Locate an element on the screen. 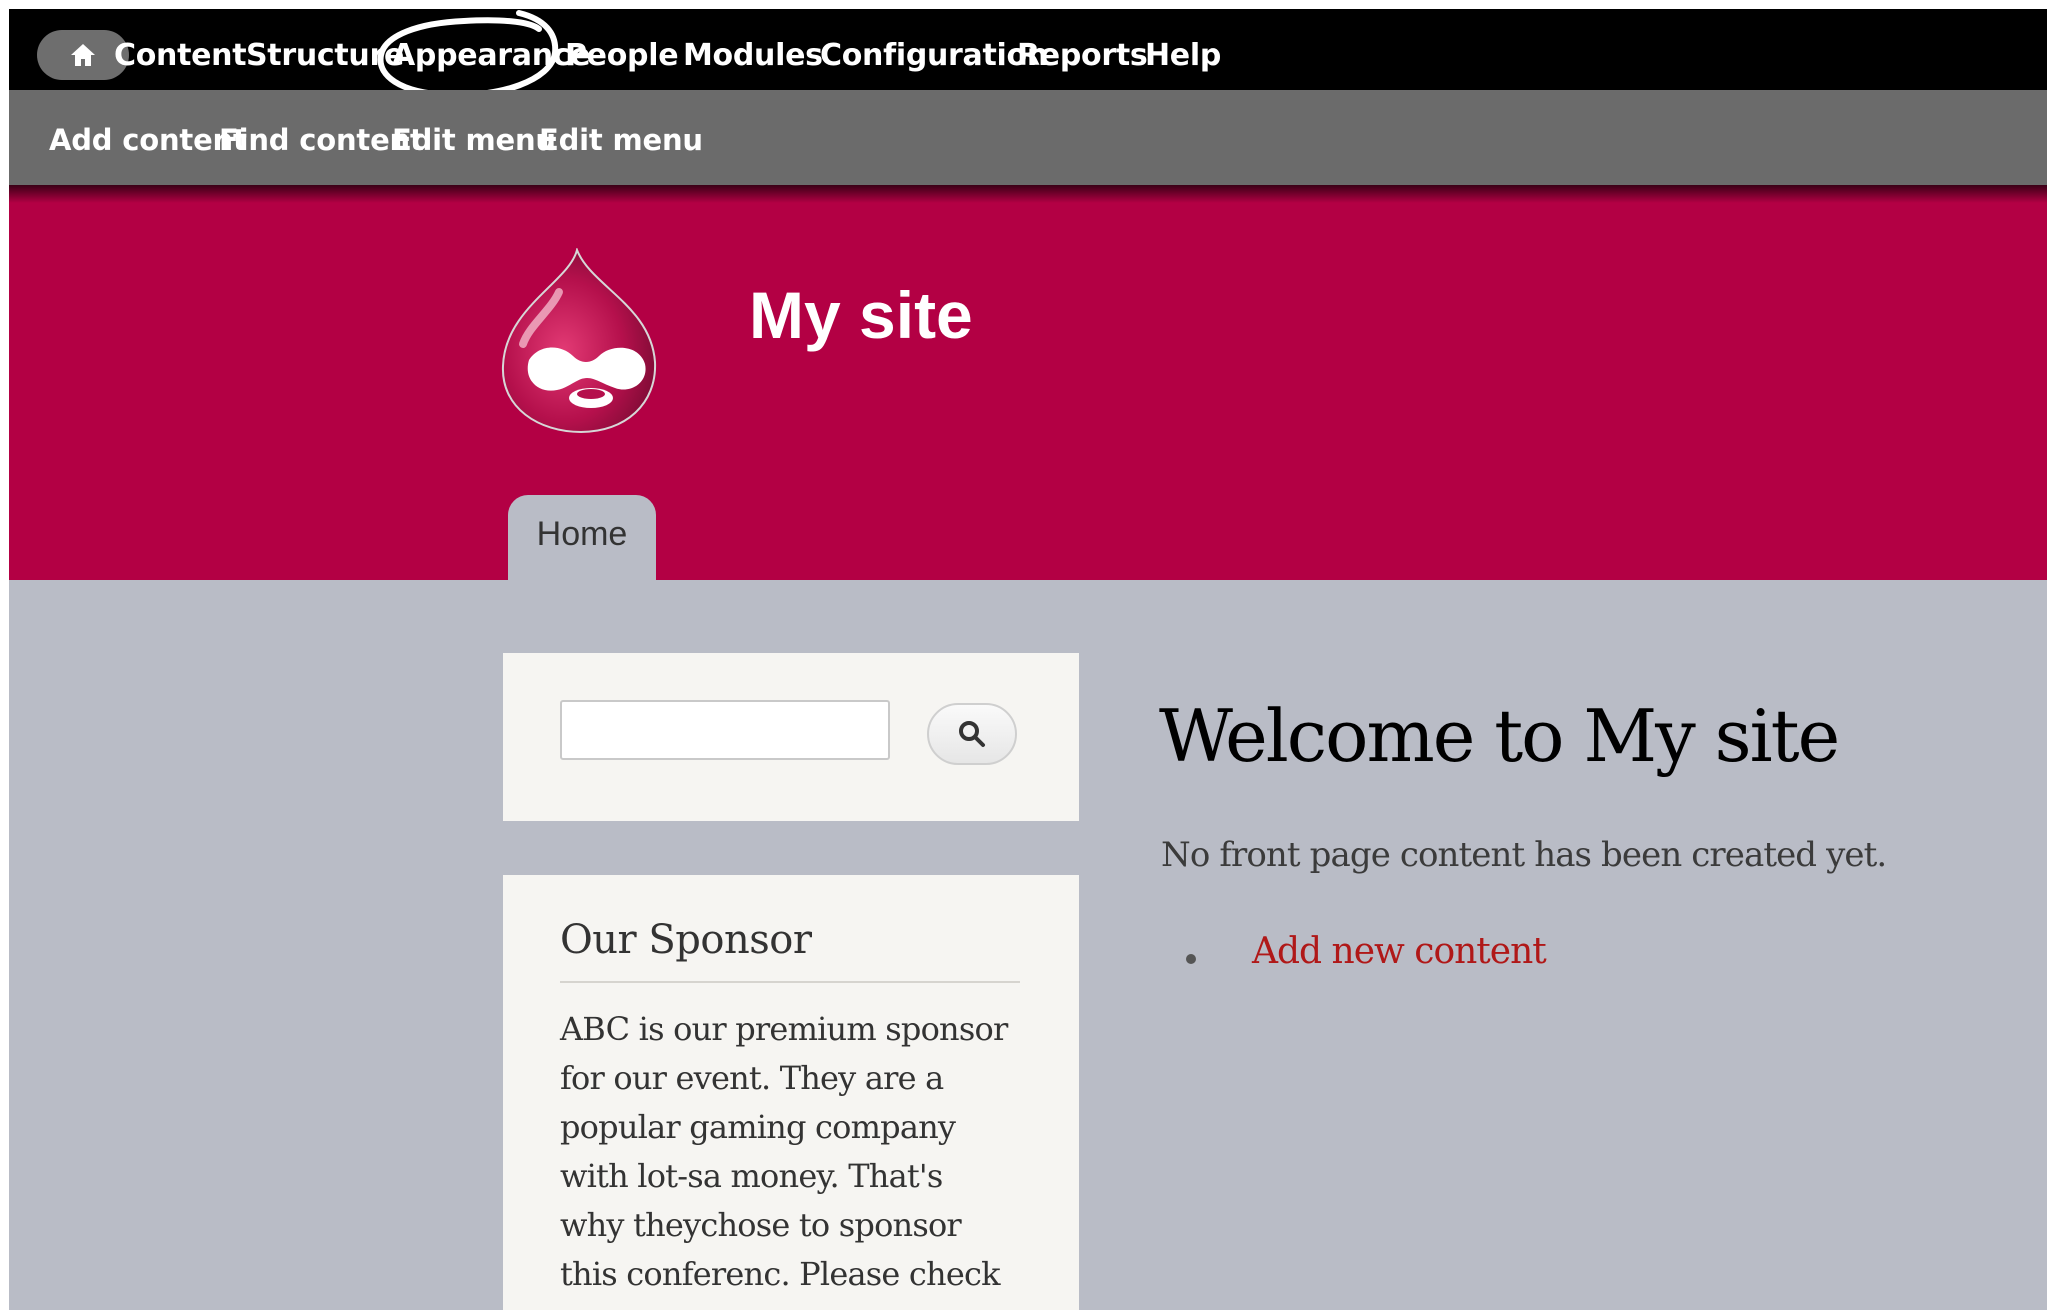  action-list: Add new content is located at coordinates (1366, 951).